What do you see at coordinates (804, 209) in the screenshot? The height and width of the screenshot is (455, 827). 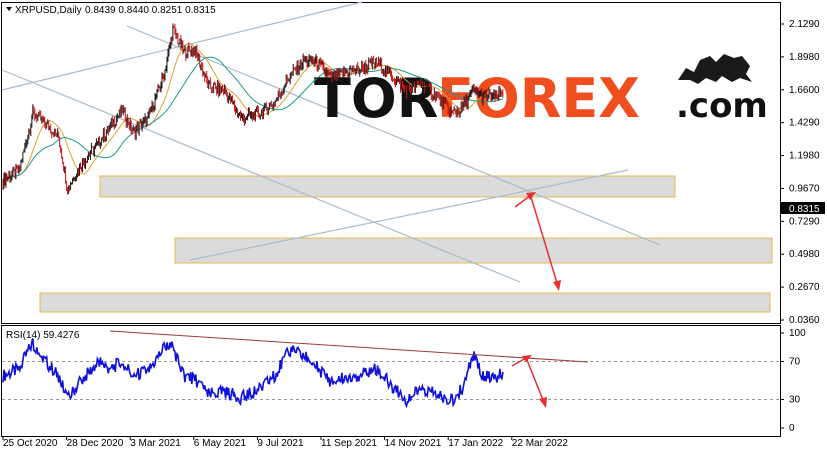 I see `current-price-label: 0.8315` at bounding box center [804, 209].